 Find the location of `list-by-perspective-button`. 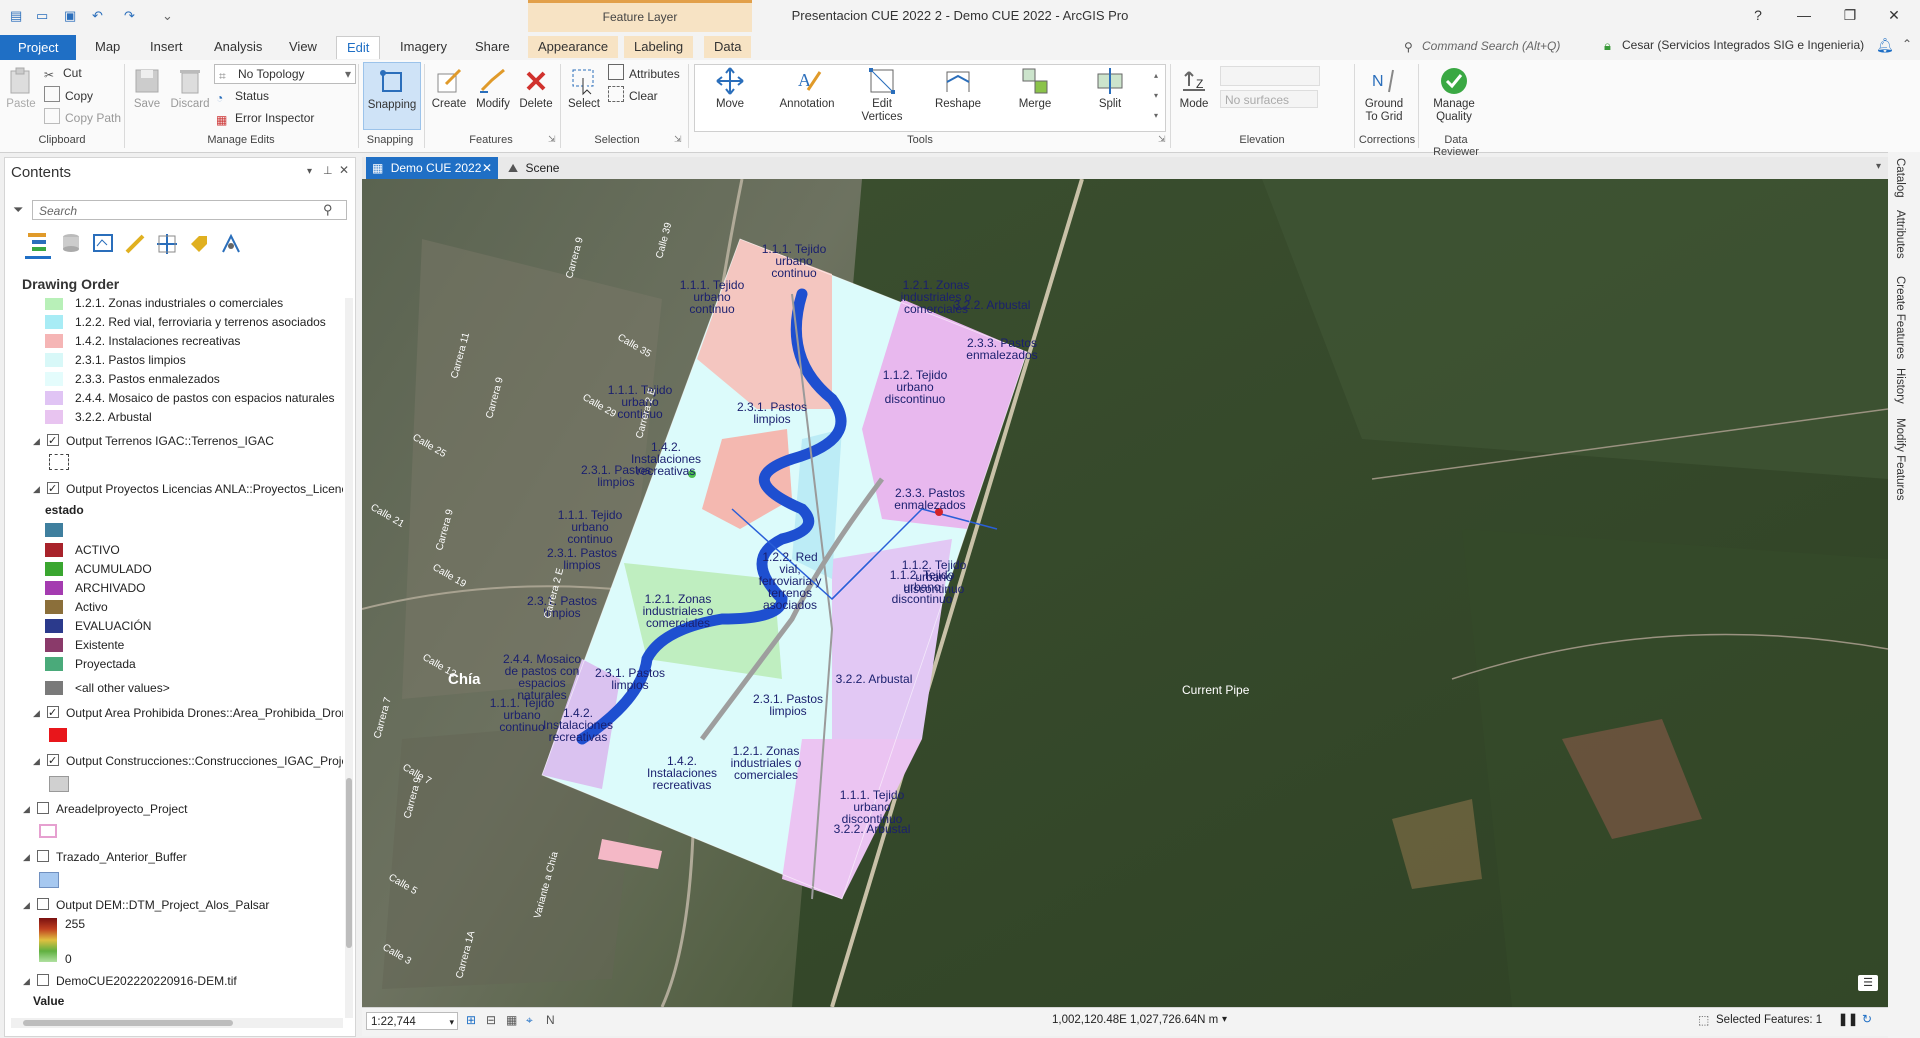

list-by-perspective-button is located at coordinates (231, 244).